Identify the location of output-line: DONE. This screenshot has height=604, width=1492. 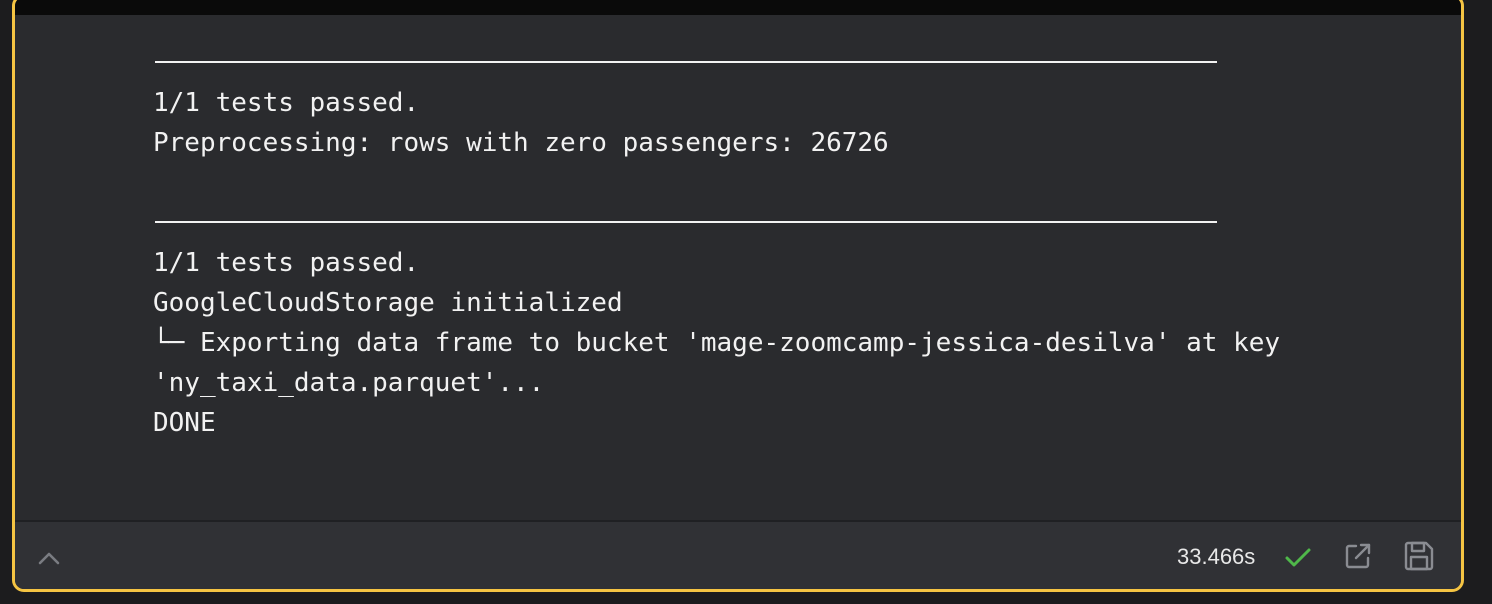
(184, 423).